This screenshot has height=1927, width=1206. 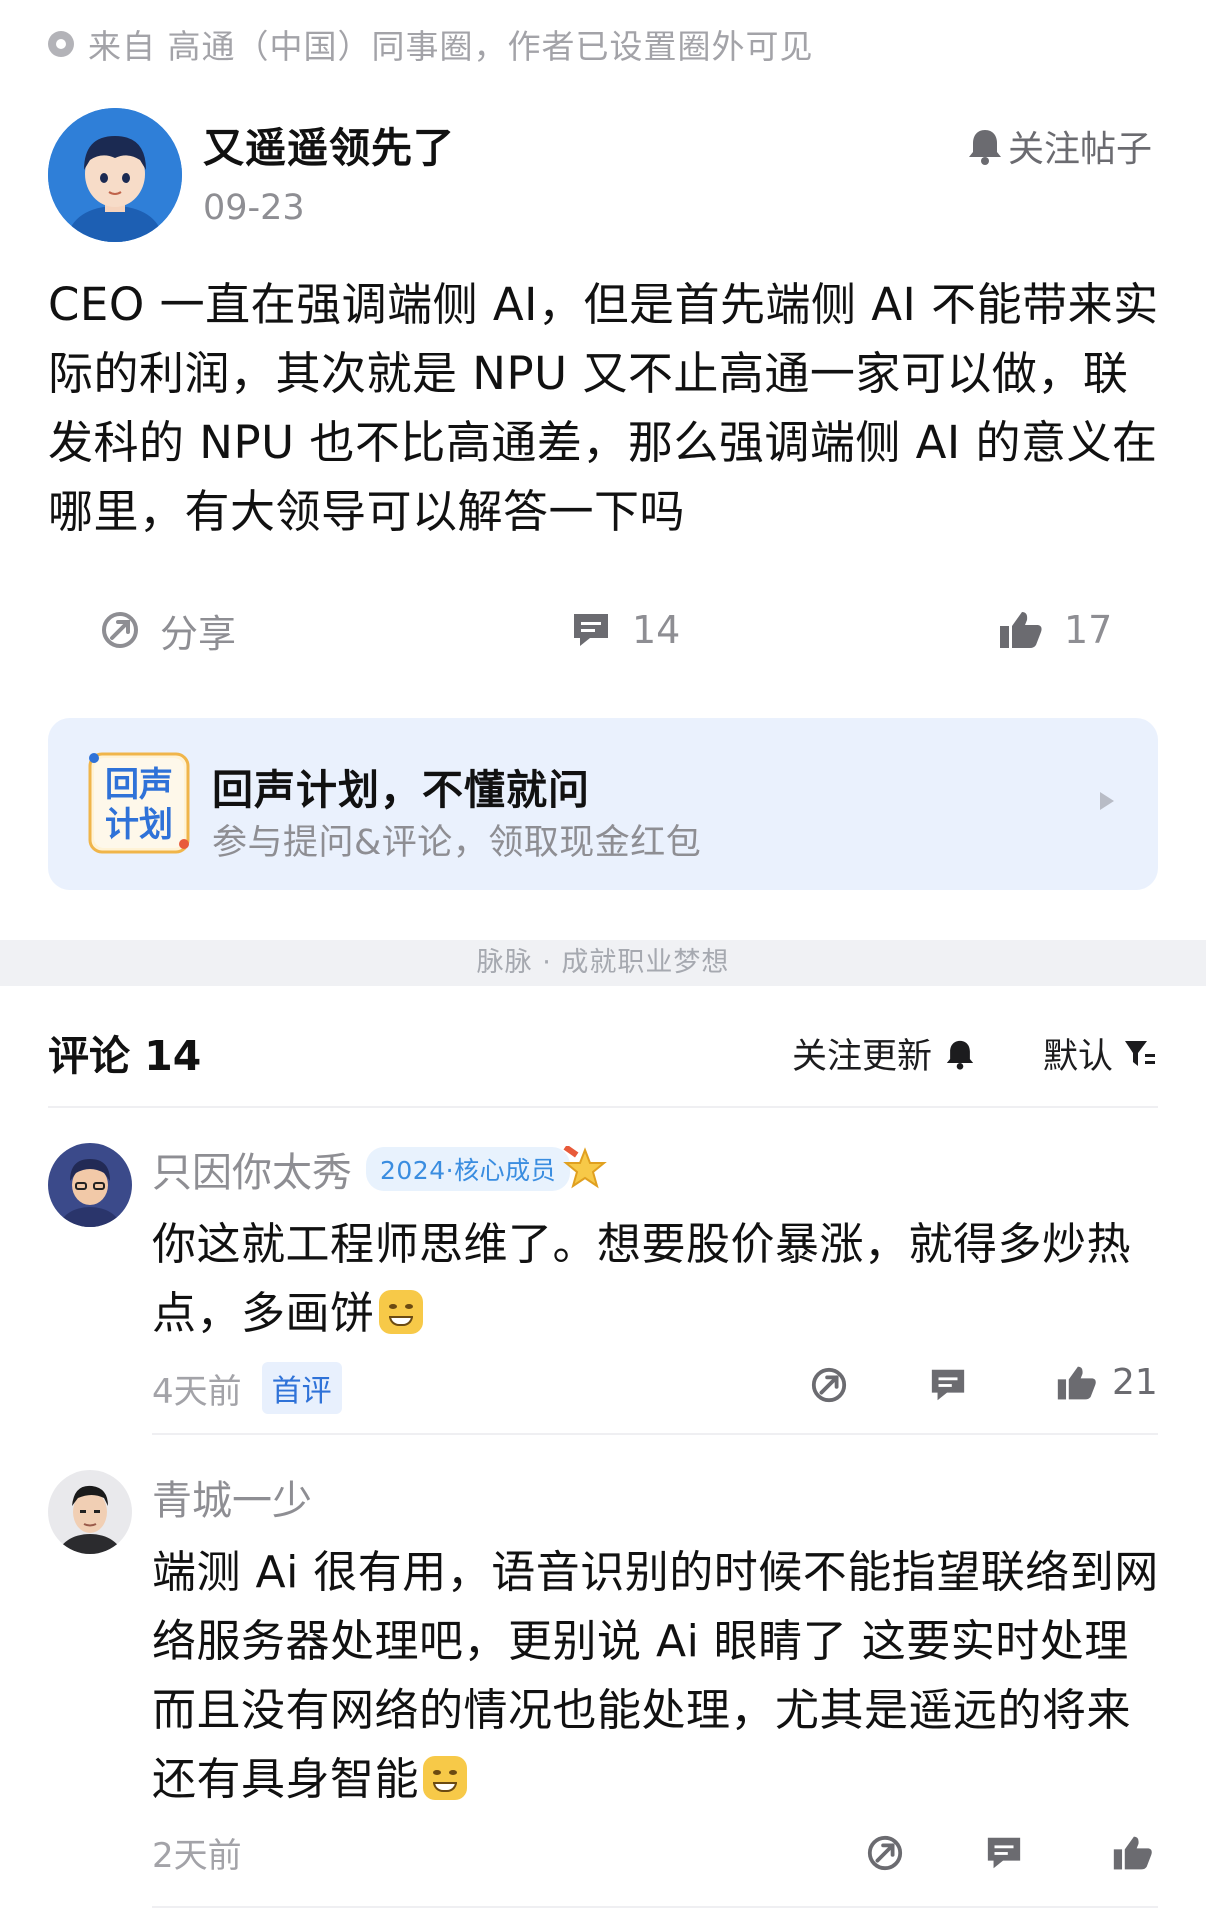 What do you see at coordinates (641, 1279) in the screenshot?
I see `comment-body: 你这就工程师思维了。想要股价暴涨，就得多炒热点，多画饼` at bounding box center [641, 1279].